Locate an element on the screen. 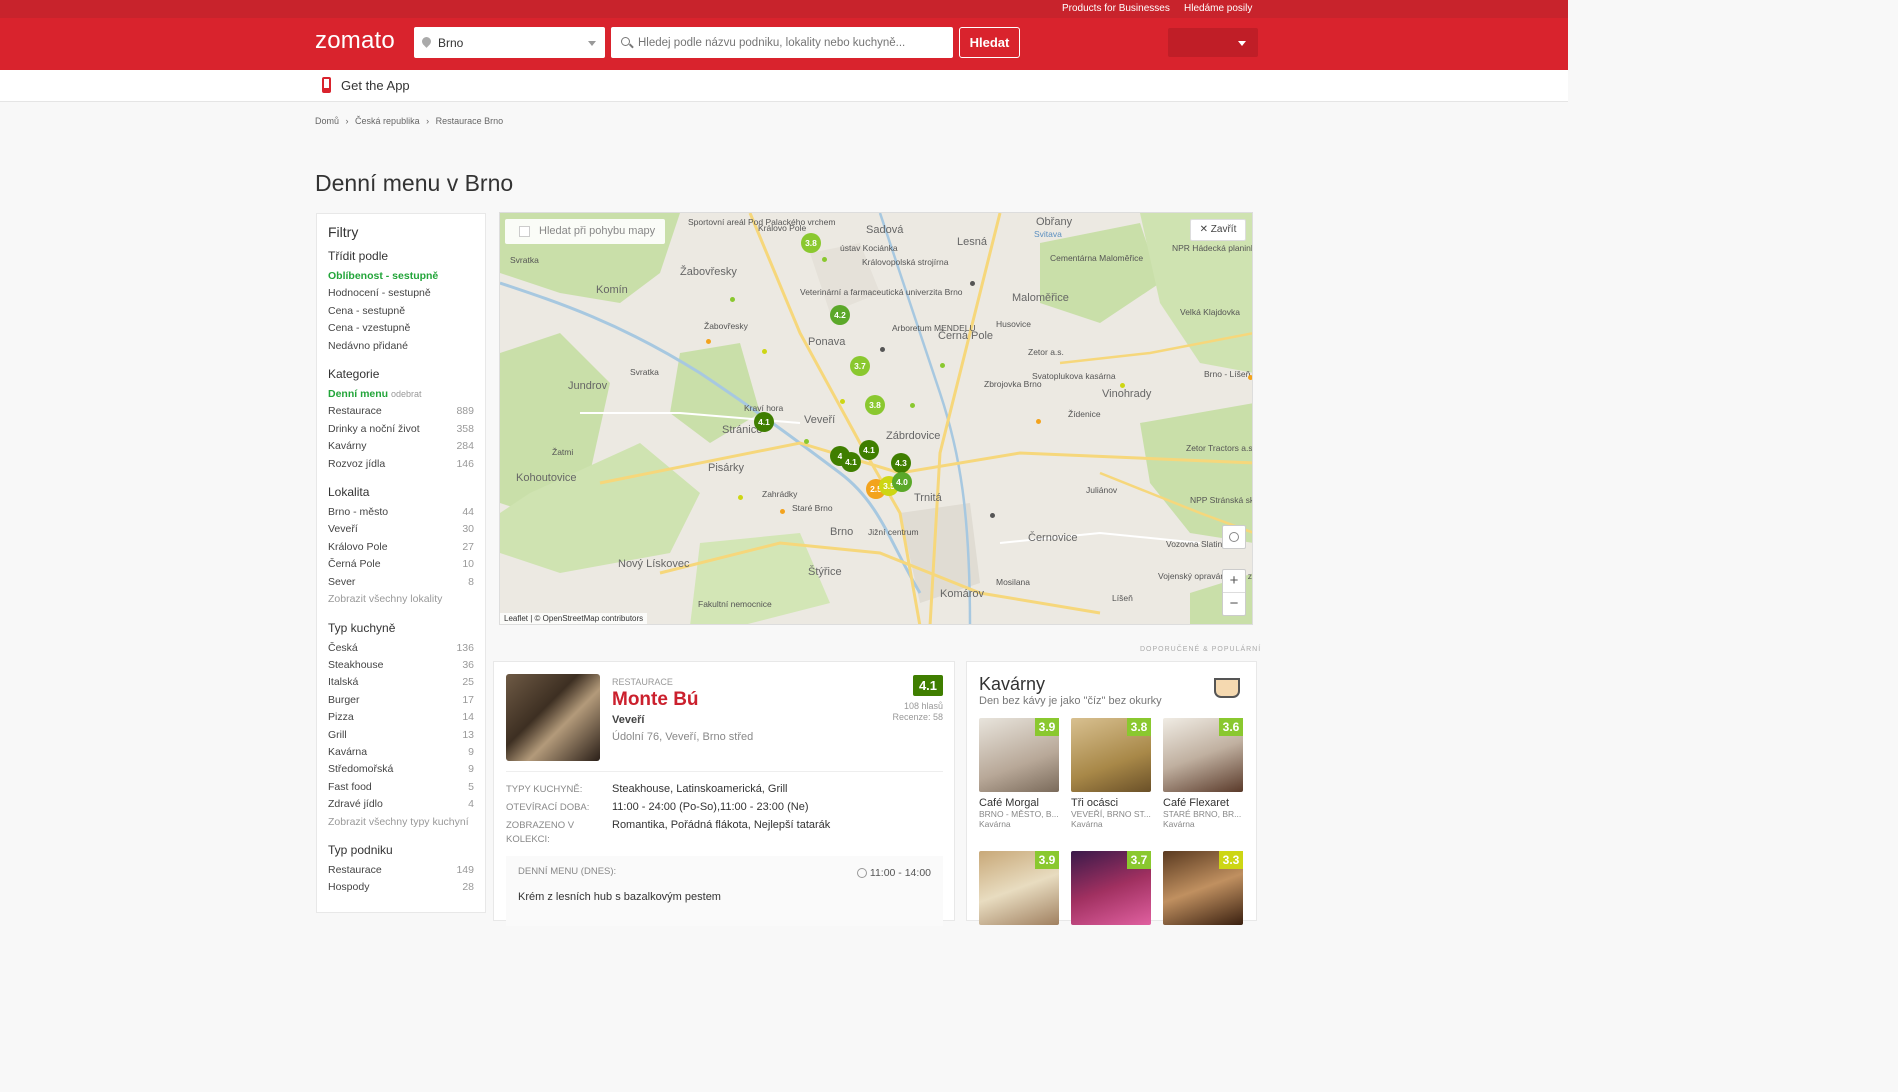 The width and height of the screenshot is (1898, 1092). show-all-localities-link: Zobrazit všechny lokality is located at coordinates (401, 599).